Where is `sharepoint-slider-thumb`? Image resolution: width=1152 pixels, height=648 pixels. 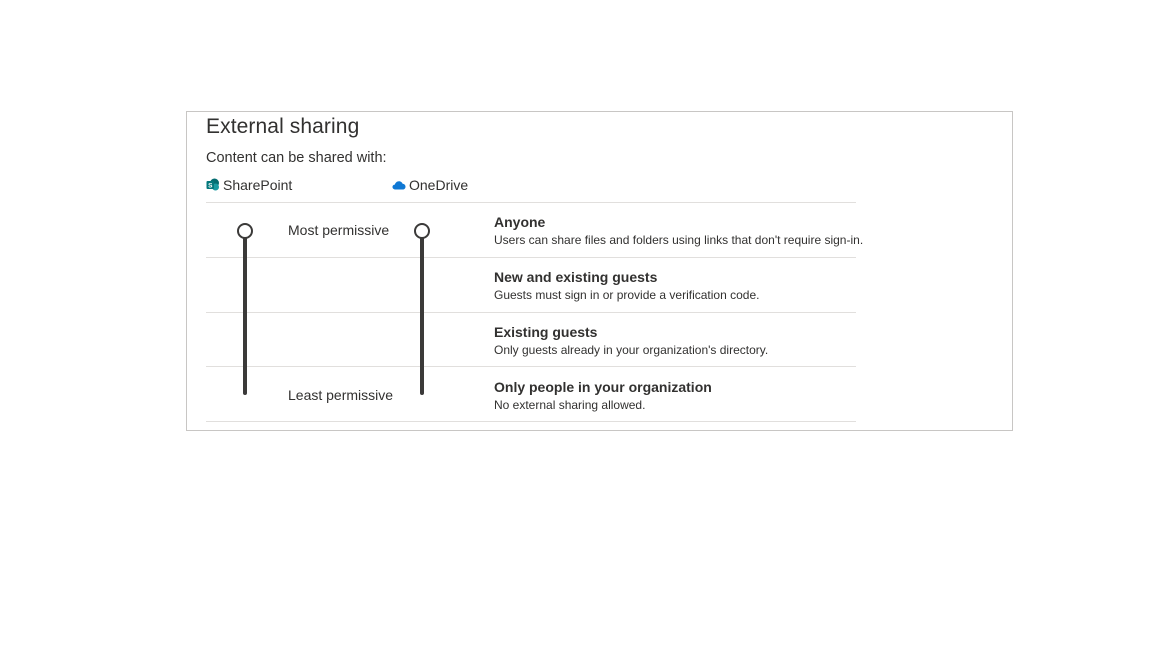
sharepoint-slider-thumb is located at coordinates (245, 231).